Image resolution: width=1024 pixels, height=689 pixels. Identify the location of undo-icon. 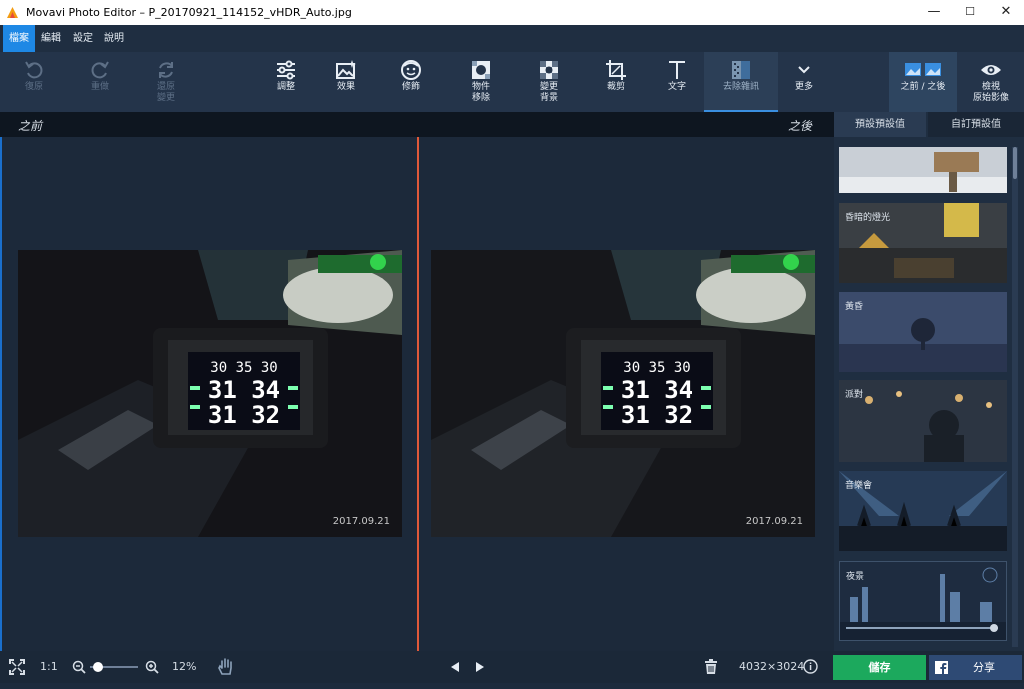
(34, 70).